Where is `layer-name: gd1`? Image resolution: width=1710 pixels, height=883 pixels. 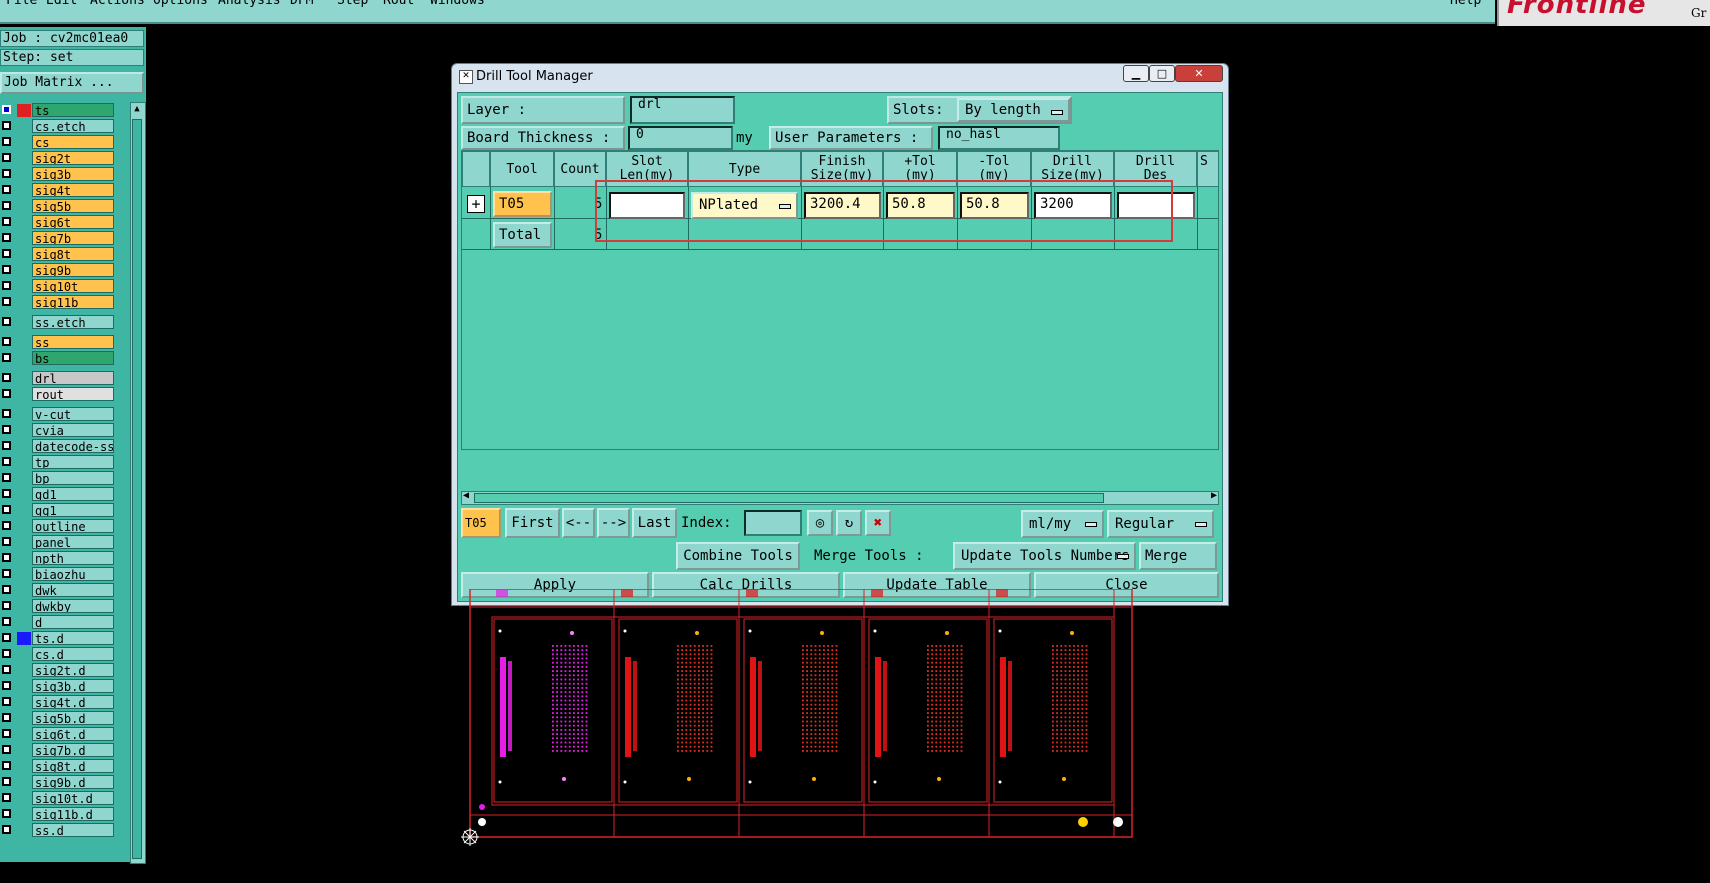 layer-name: gd1 is located at coordinates (73, 494).